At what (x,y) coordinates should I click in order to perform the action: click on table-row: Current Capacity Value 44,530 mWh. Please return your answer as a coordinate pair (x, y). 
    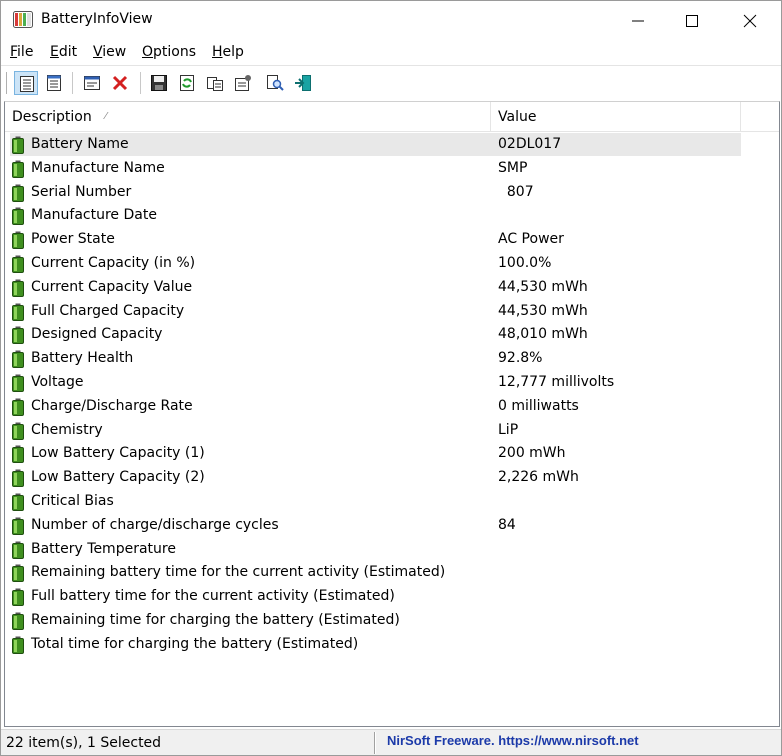
    Looking at the image, I should click on (392, 287).